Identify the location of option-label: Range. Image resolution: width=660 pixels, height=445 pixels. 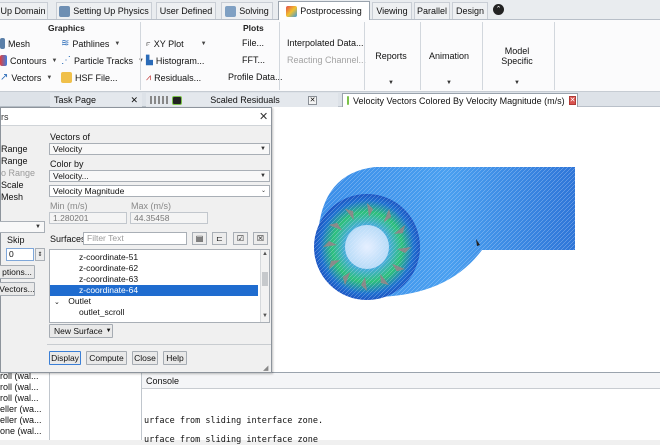
(14, 161).